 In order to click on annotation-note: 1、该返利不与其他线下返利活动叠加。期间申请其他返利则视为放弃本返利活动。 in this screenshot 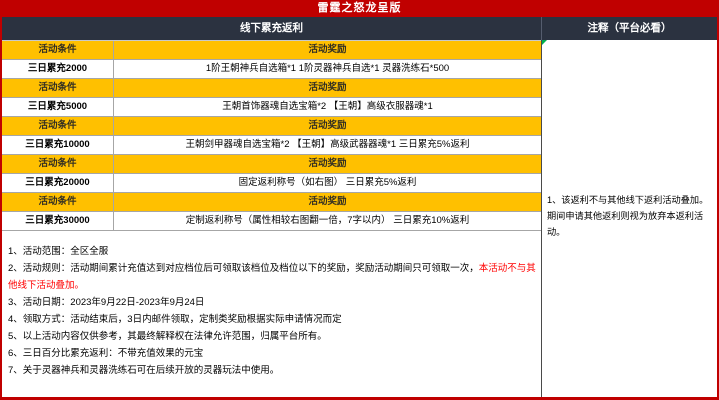, I will do `click(628, 216)`.